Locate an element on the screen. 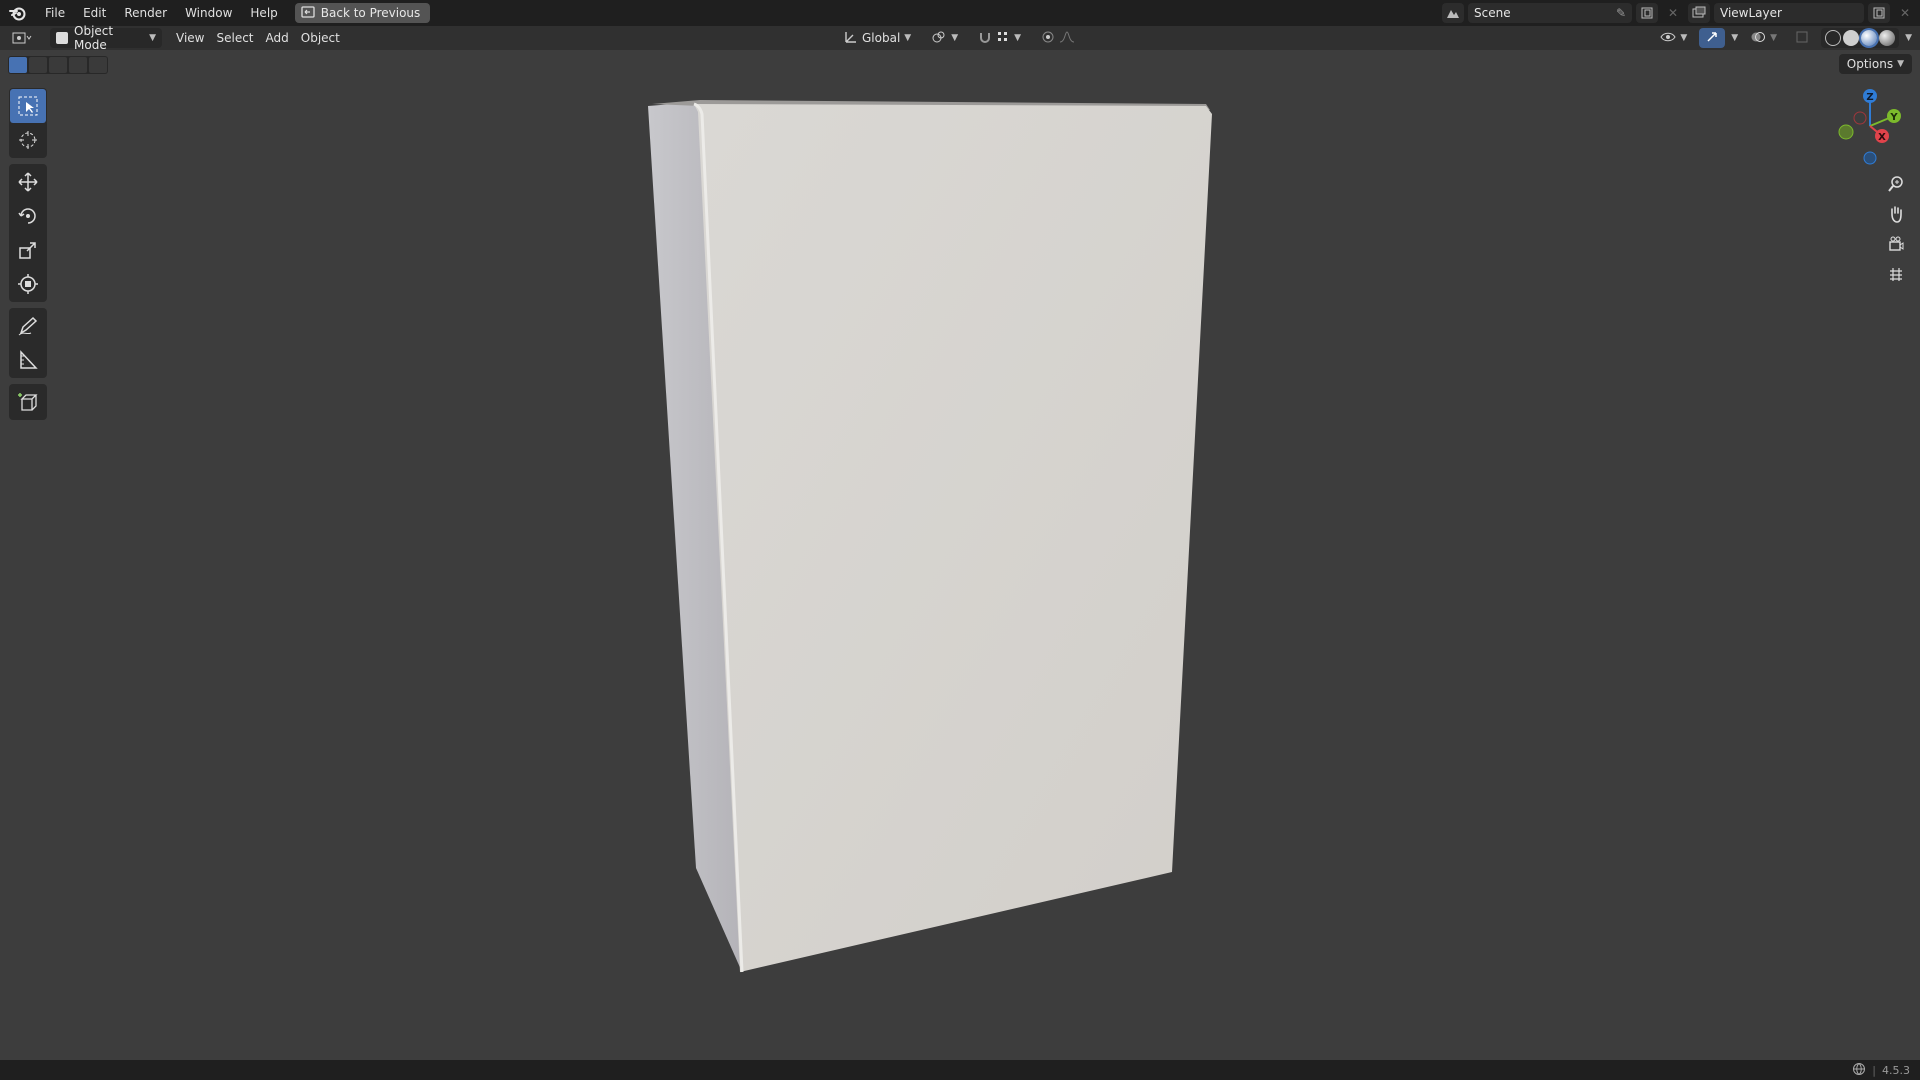 Image resolution: width=1920 pixels, height=1080 pixels. cursor-tool is located at coordinates (28, 140).